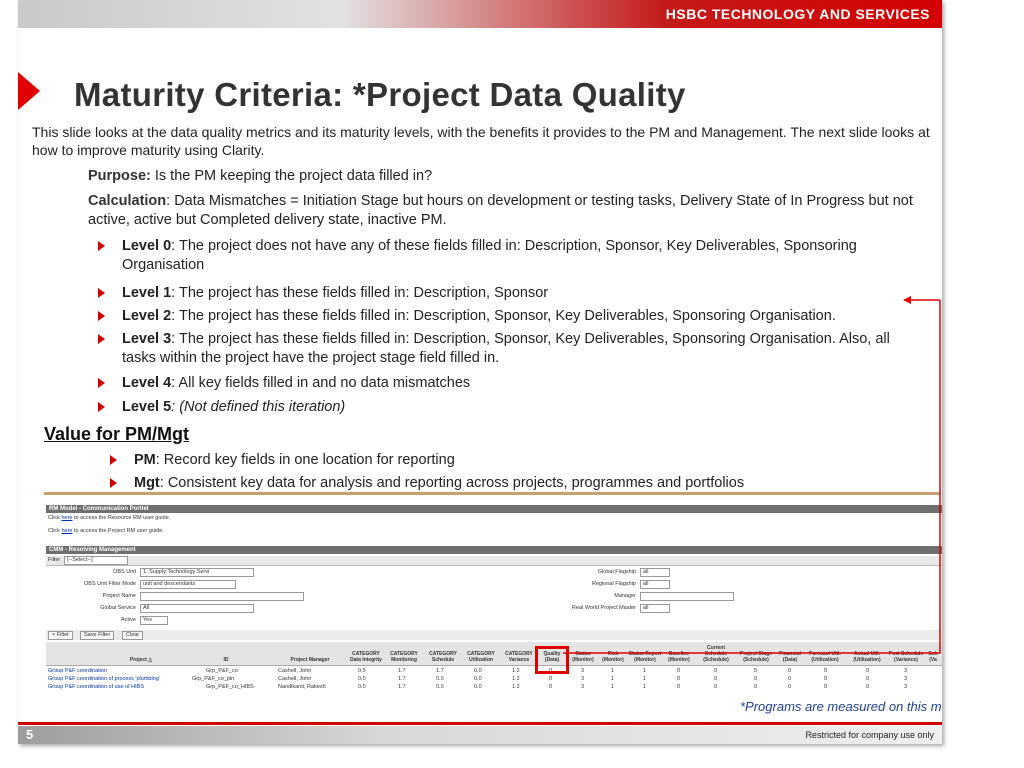  I want to click on filter-label: Filter, so click(54, 560).